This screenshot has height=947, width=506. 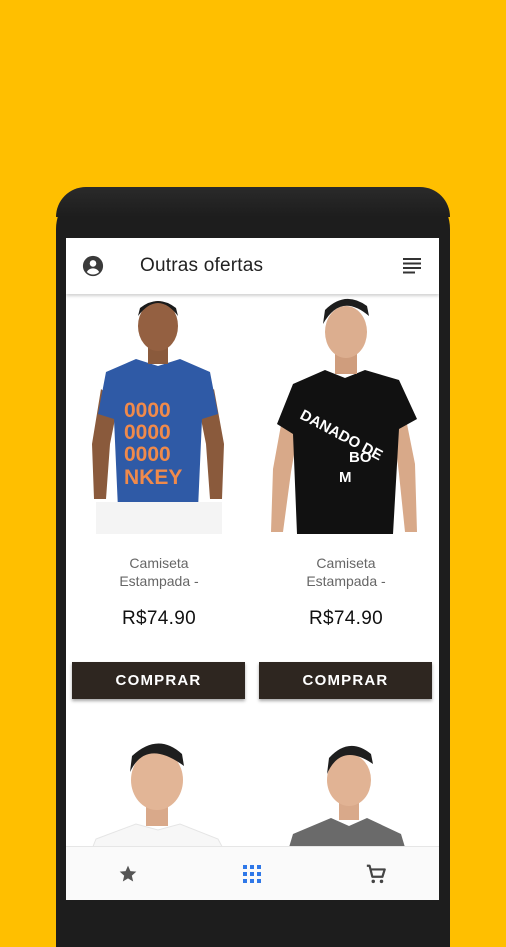 I want to click on svg-text: BO, so click(x=360, y=457).